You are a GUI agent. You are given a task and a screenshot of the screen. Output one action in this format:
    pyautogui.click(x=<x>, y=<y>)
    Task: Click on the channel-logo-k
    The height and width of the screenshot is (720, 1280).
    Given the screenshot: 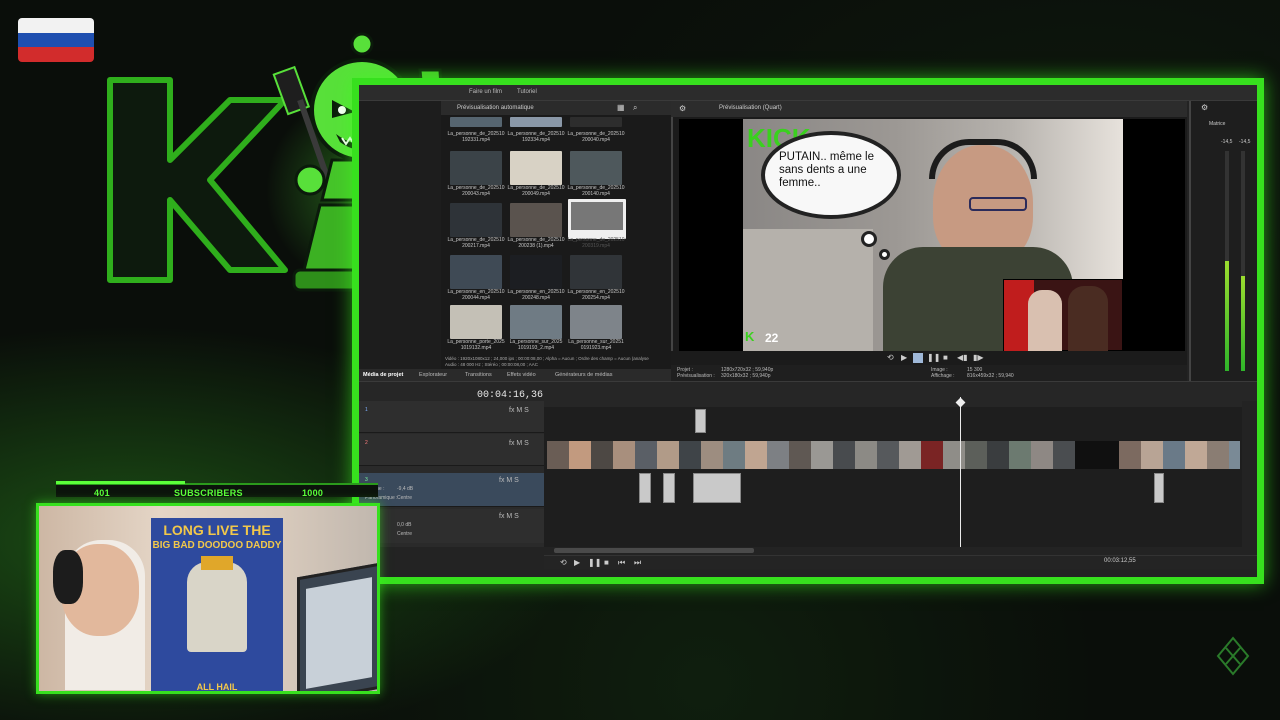 What is the action you would take?
    pyautogui.click(x=197, y=180)
    